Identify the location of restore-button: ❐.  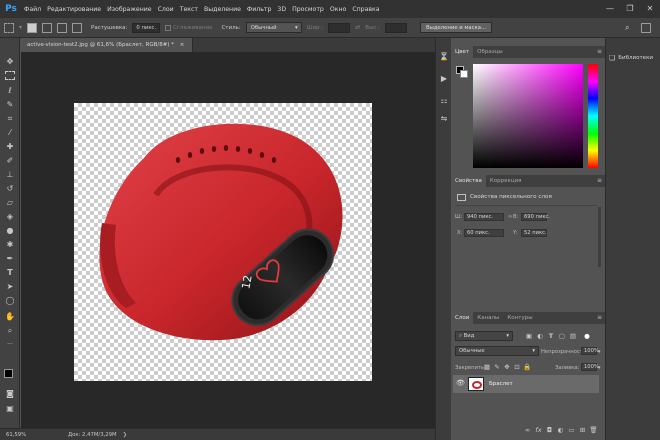
(630, 9).